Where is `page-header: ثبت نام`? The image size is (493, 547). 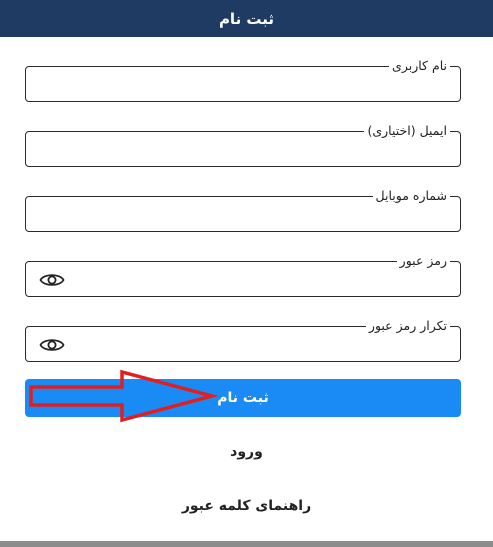
page-header: ثبت نام is located at coordinates (246, 18).